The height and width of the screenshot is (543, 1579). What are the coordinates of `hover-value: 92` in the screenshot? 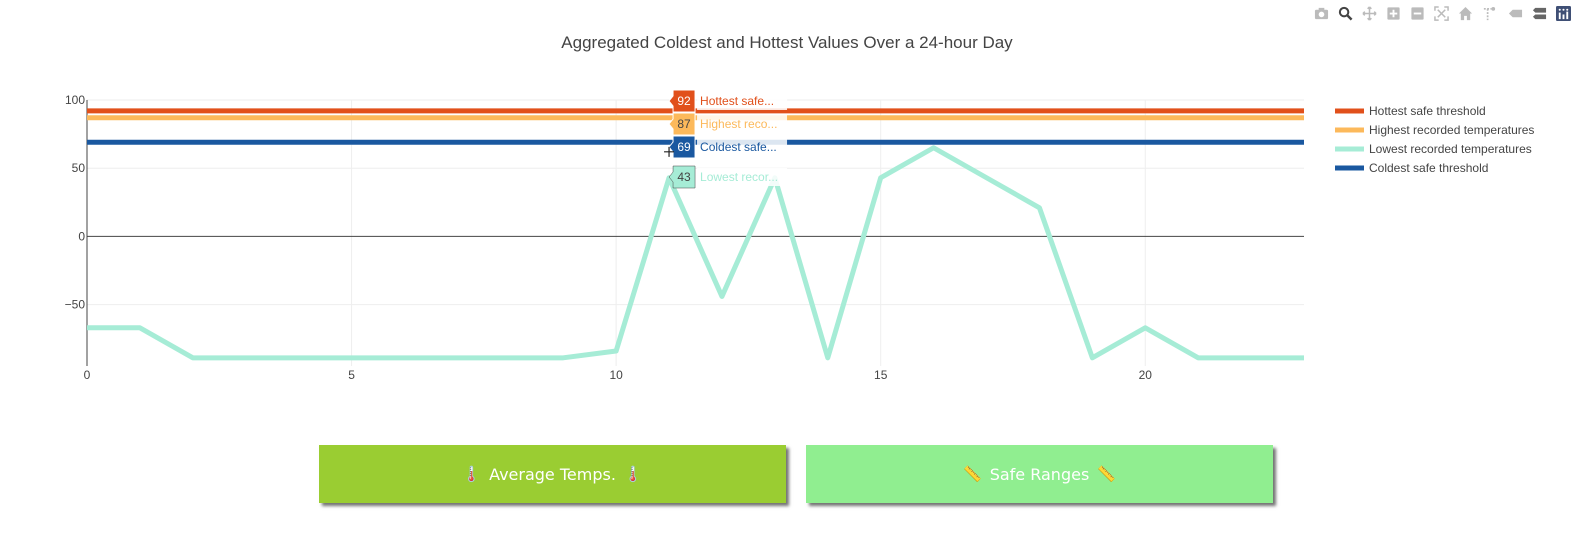 It's located at (684, 101).